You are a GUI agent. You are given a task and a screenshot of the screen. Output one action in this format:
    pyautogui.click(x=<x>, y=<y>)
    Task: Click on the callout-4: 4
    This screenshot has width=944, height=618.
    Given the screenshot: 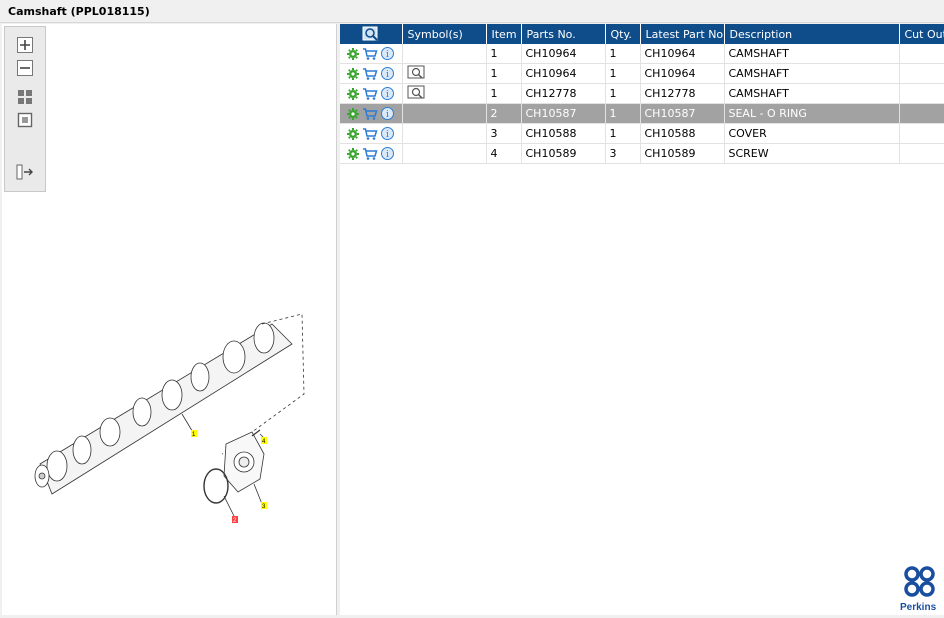 What is the action you would take?
    pyautogui.click(x=264, y=441)
    